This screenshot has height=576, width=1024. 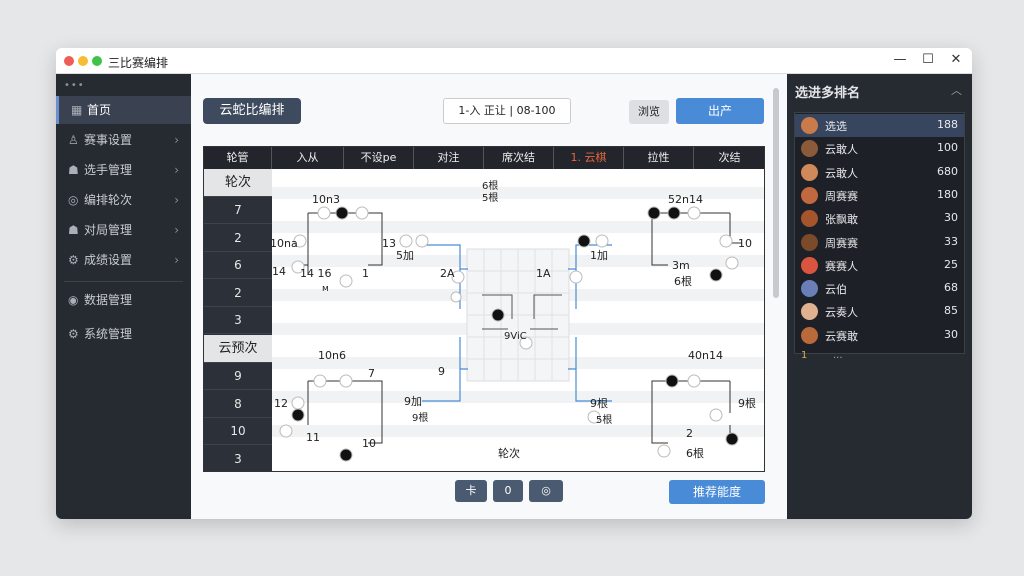 I want to click on tr-bottom2-label: 6根, so click(x=683, y=281).